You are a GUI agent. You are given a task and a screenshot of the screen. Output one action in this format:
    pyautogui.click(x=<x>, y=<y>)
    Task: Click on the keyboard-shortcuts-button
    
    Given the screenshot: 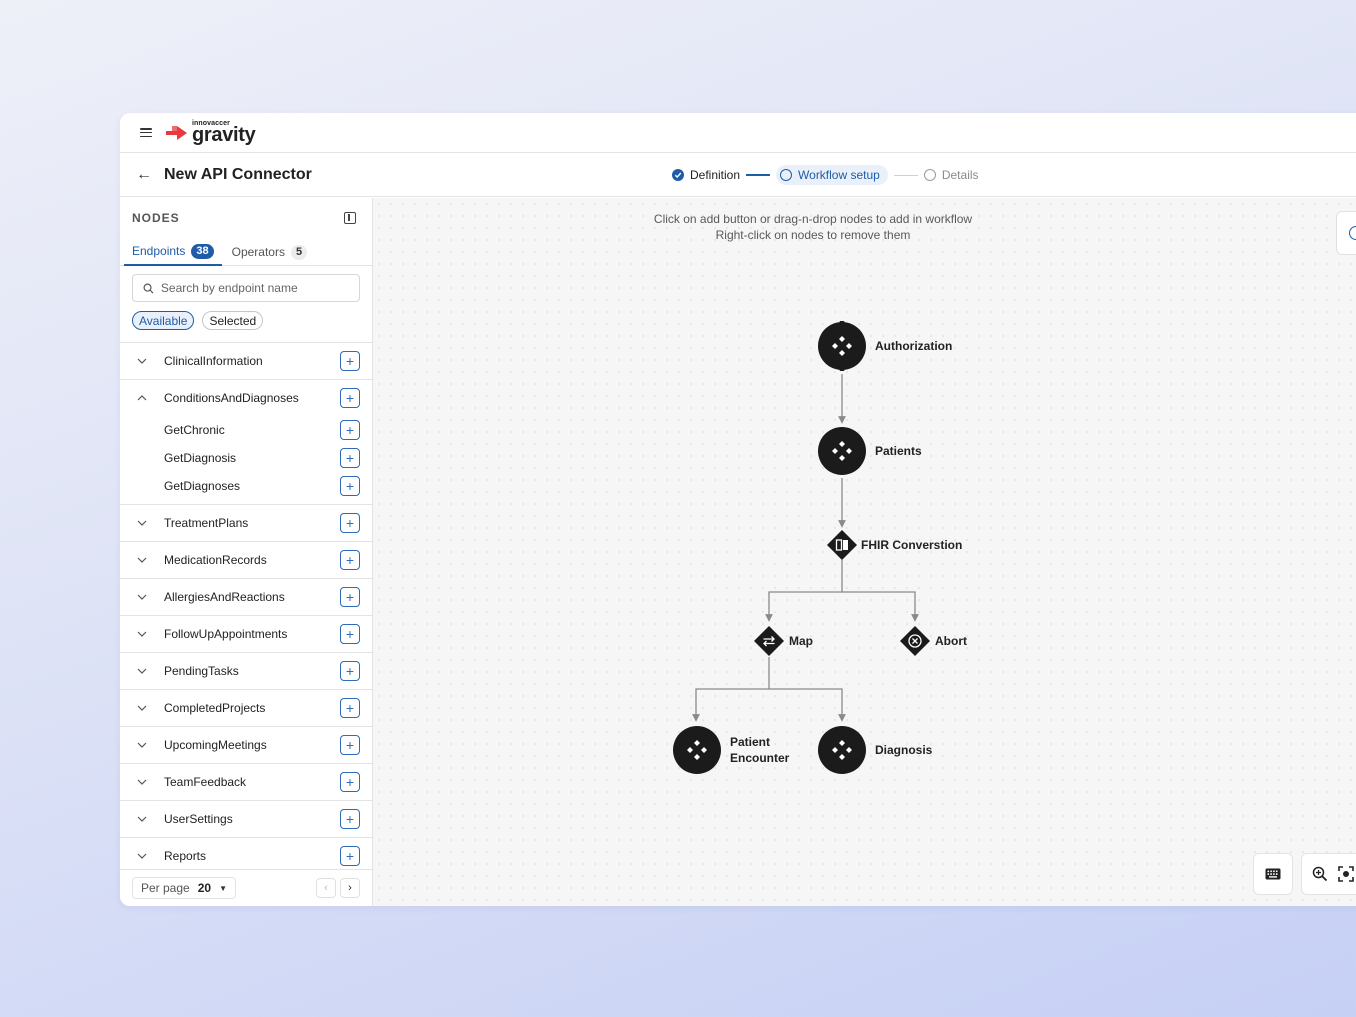 What is the action you would take?
    pyautogui.click(x=1273, y=874)
    